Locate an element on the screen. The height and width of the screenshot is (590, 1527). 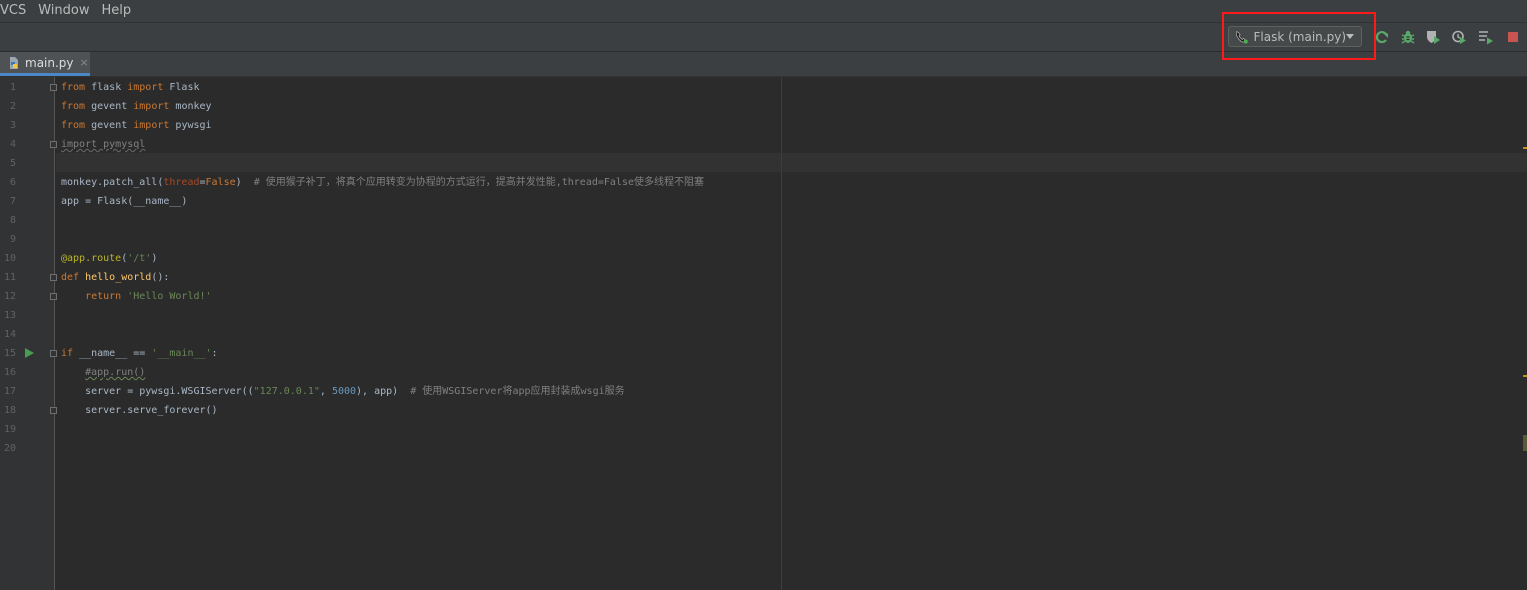
concurrency-diagram-icon is located at coordinates (1486, 37).